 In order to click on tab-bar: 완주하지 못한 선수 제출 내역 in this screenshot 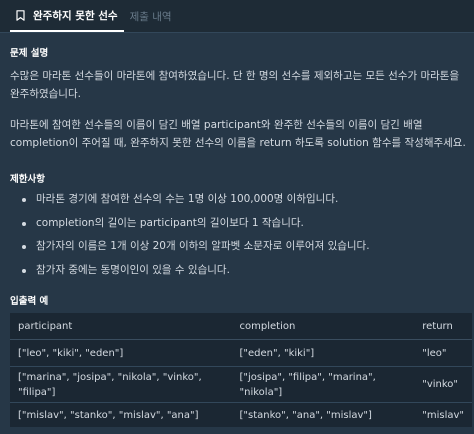, I will do `click(237, 16)`.